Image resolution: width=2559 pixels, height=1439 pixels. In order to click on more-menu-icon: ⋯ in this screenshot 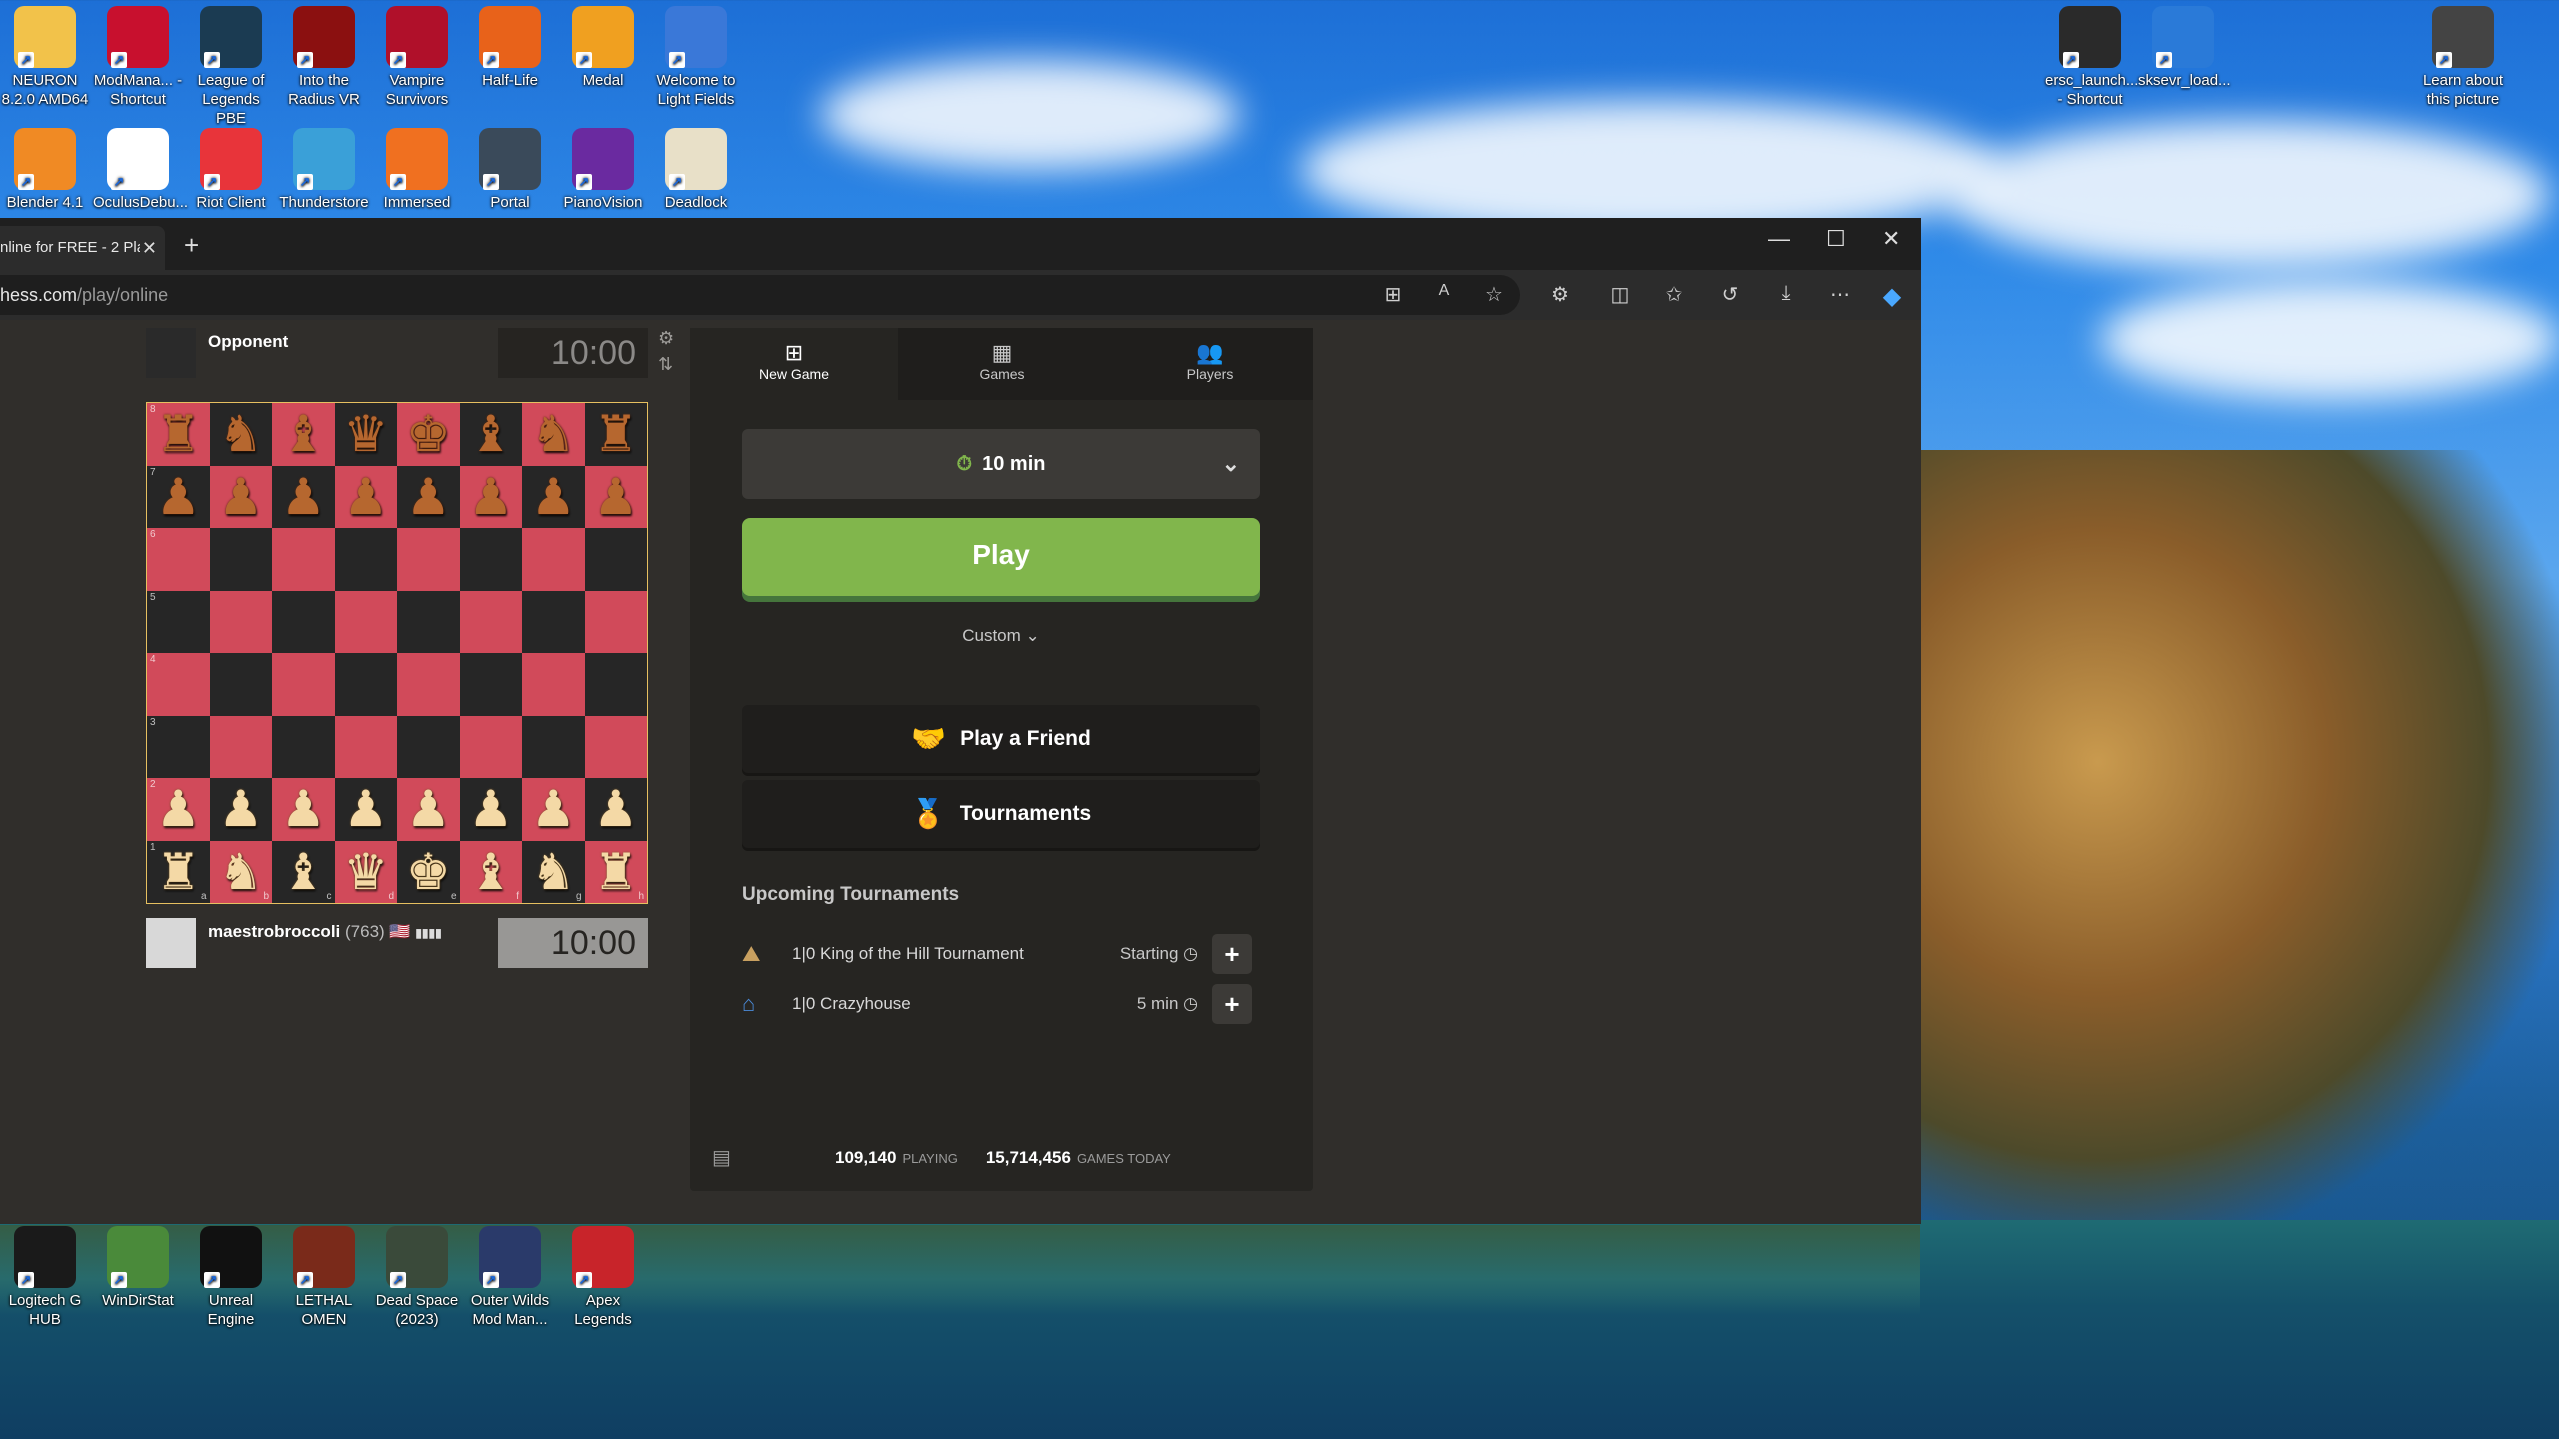, I will do `click(1840, 294)`.